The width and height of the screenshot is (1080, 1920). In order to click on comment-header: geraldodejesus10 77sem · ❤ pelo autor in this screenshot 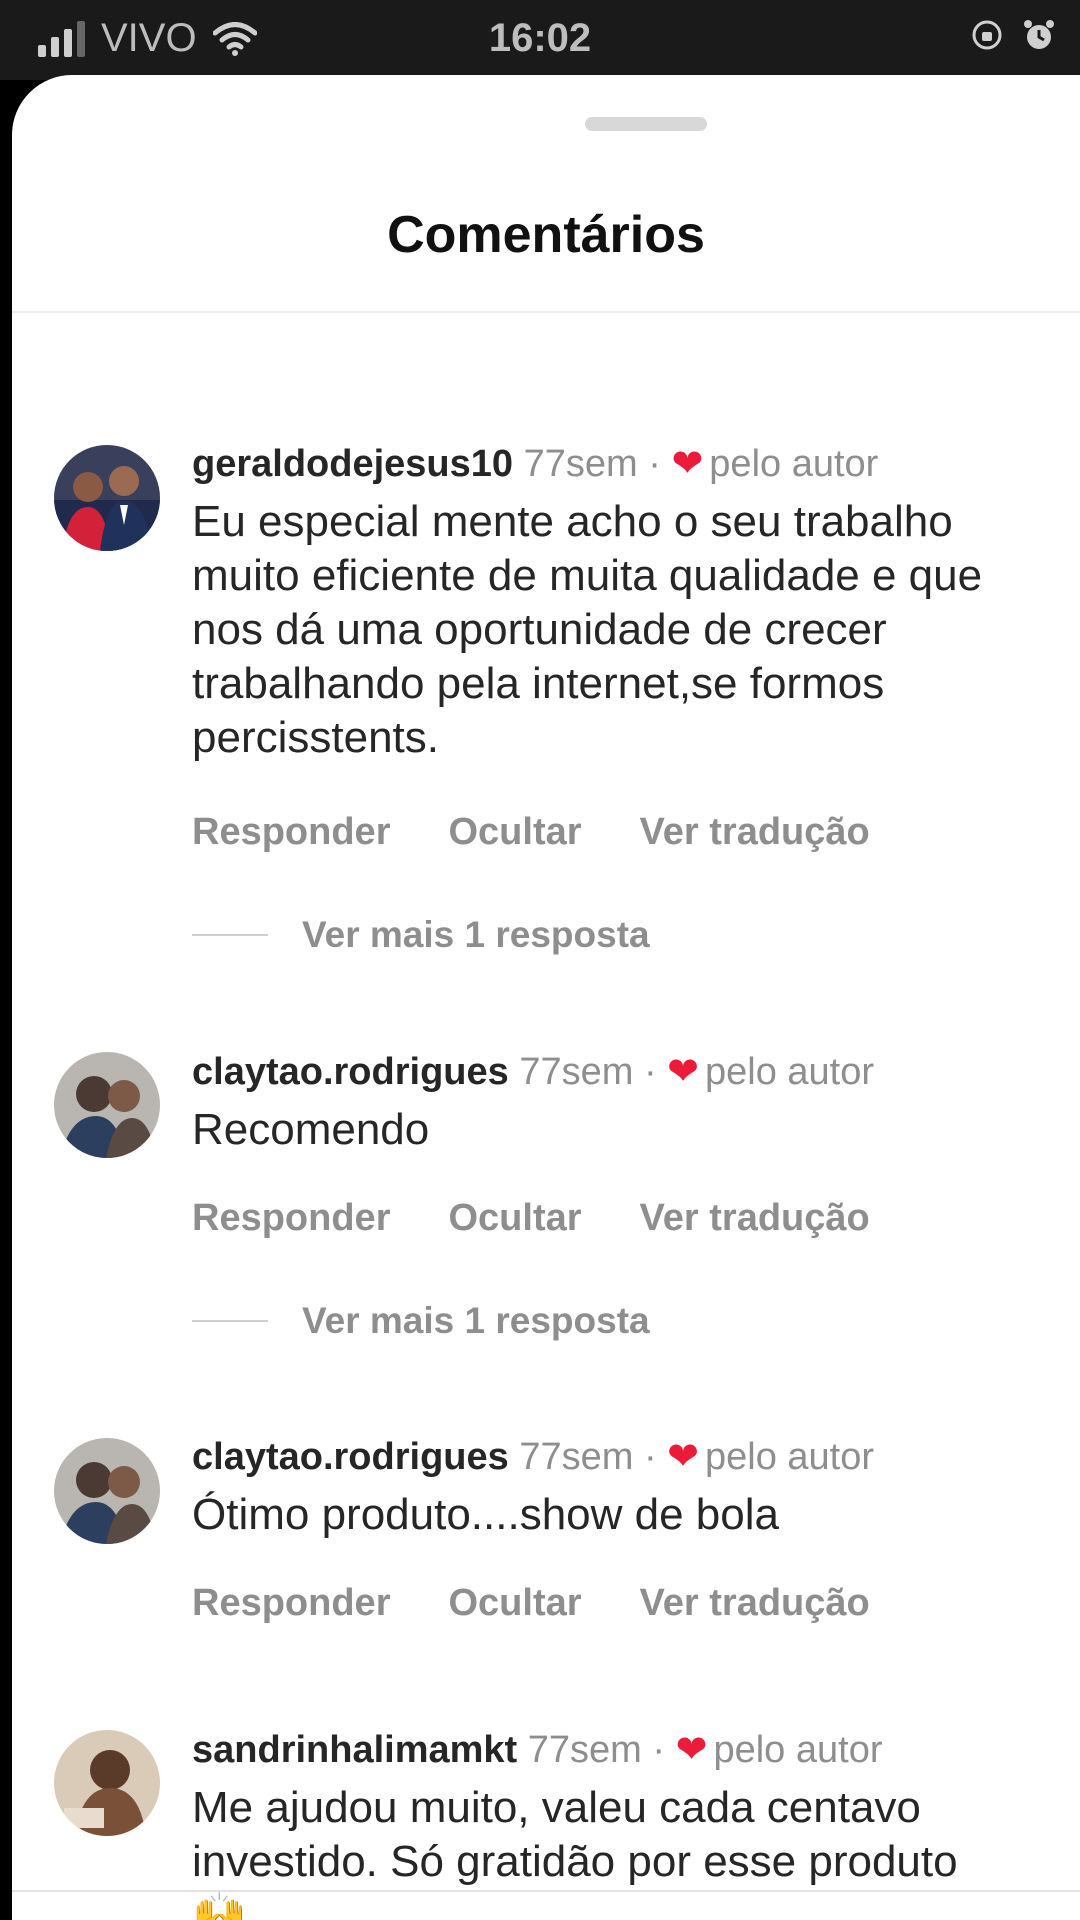, I will do `click(636, 464)`.